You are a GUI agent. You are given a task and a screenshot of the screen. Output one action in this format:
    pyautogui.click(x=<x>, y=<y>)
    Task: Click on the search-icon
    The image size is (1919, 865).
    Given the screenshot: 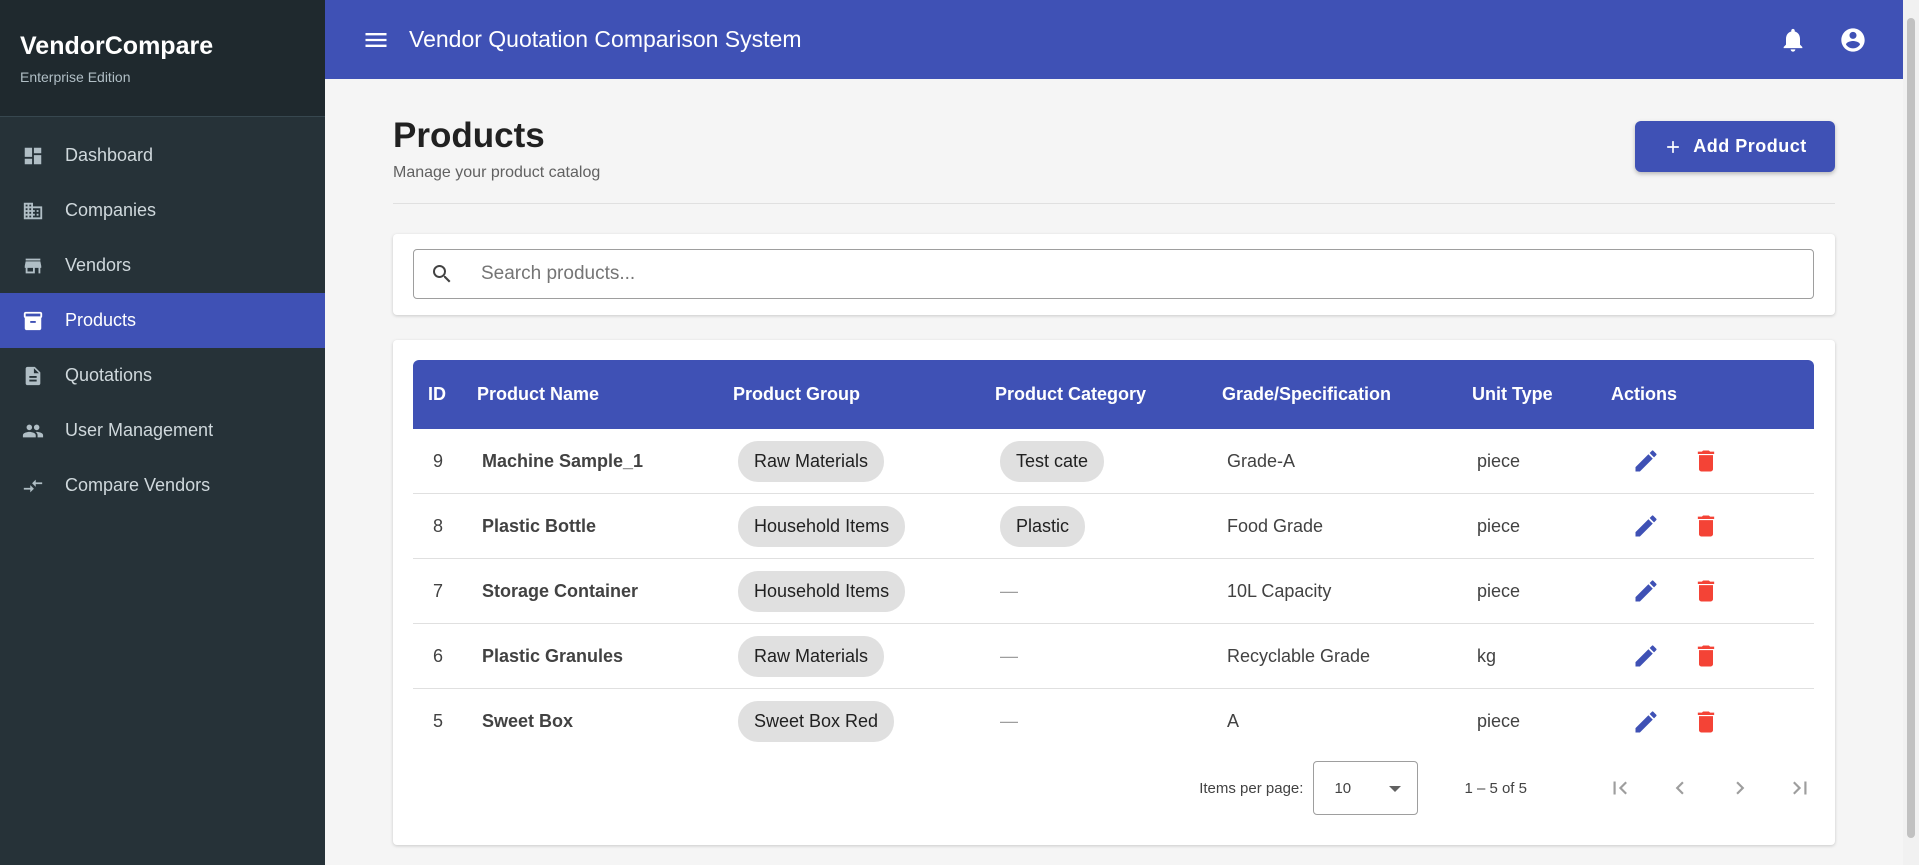 What is the action you would take?
    pyautogui.click(x=442, y=274)
    